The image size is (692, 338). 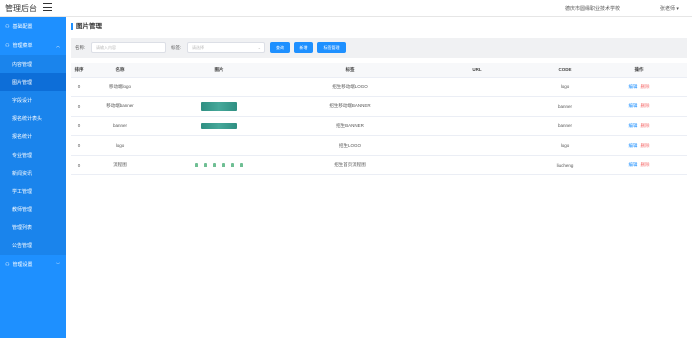 I want to click on table-row: 0 移动端logo 招生移动端LOGO logo 编辑 删除, so click(x=379, y=87).